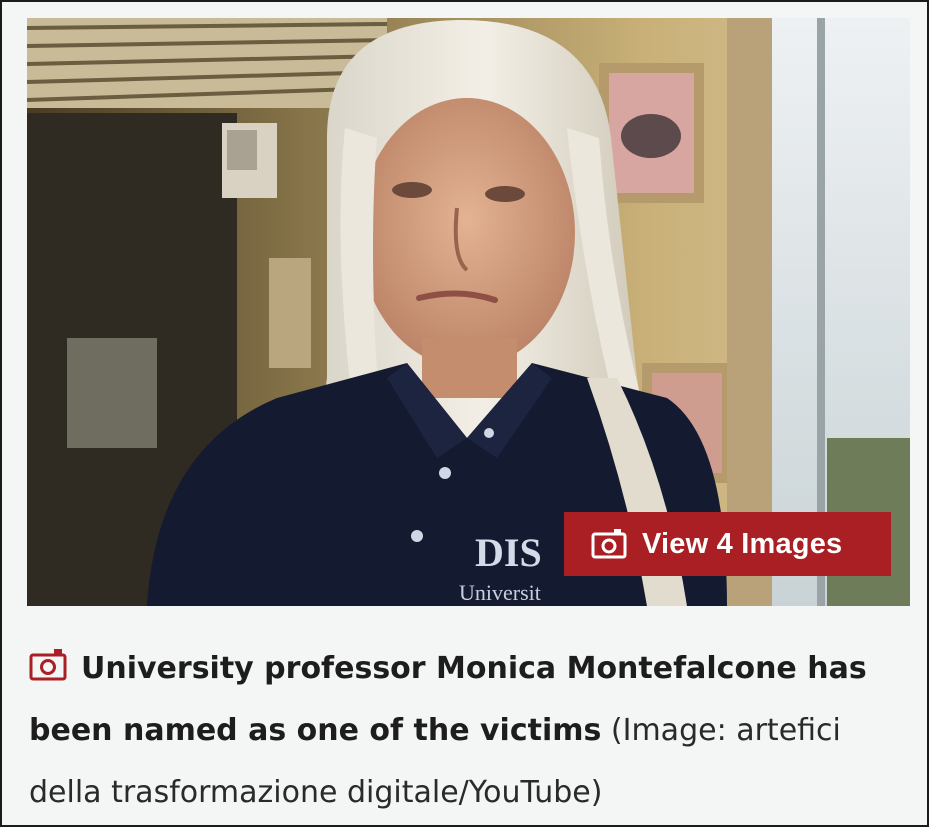  Describe the element at coordinates (500, 592) in the screenshot. I see `shirt-logo-subtext: Universit` at that location.